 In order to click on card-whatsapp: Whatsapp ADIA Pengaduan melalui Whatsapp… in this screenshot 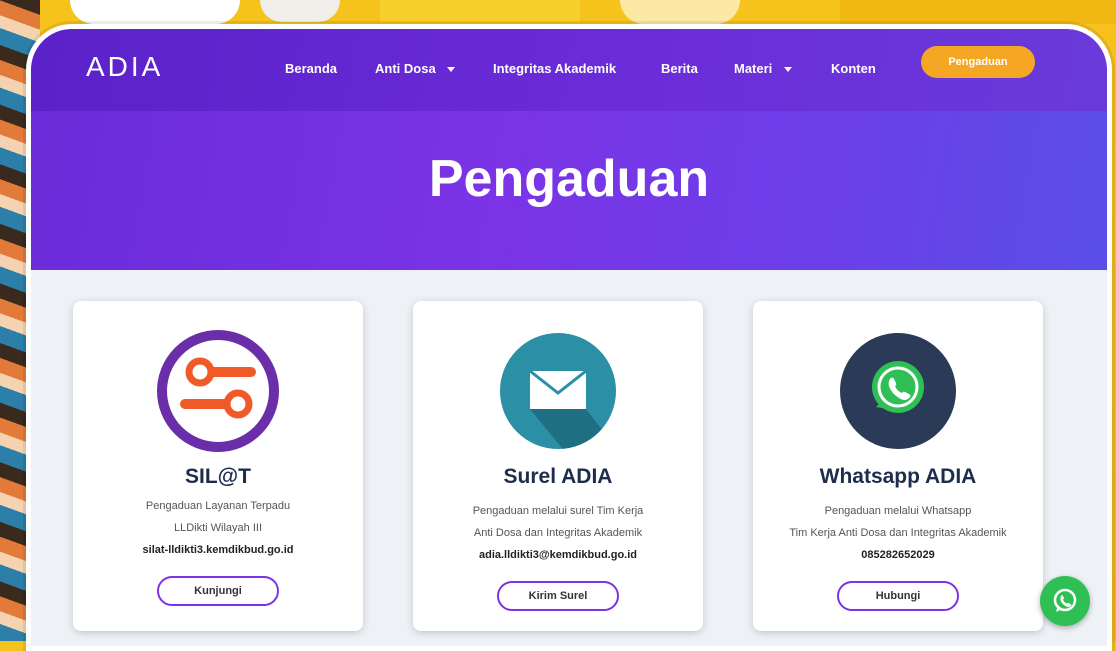, I will do `click(898, 466)`.